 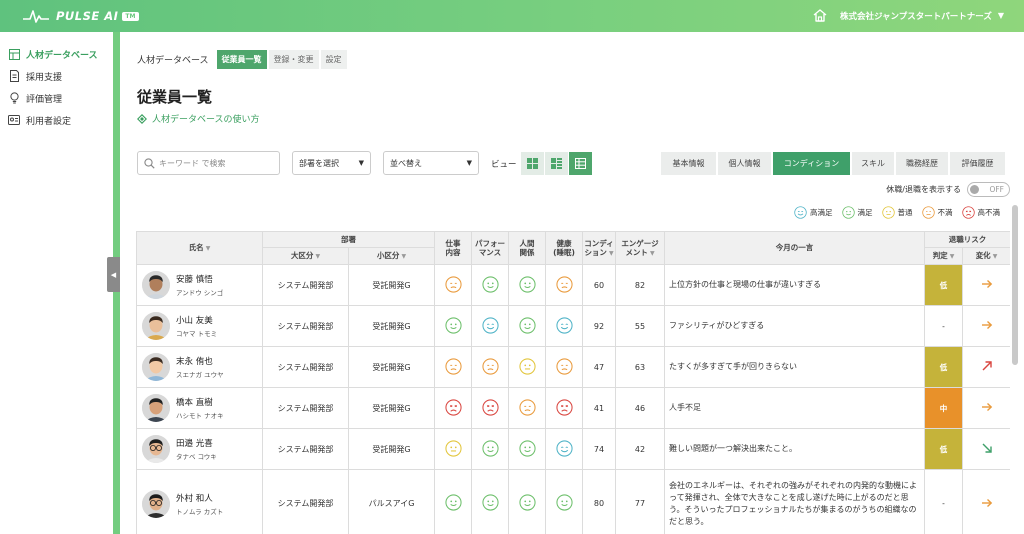 What do you see at coordinates (200, 511) in the screenshot?
I see `employee-kana: トノムラ カズト` at bounding box center [200, 511].